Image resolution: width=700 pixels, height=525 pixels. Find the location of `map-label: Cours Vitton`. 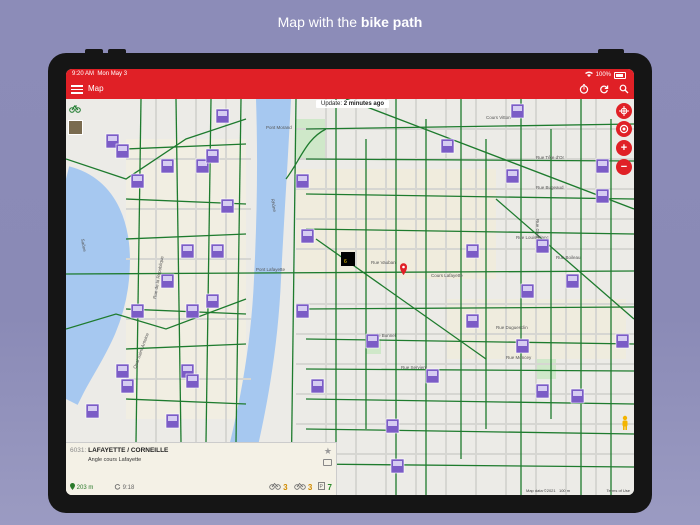

map-label: Cours Vitton is located at coordinates (498, 117).